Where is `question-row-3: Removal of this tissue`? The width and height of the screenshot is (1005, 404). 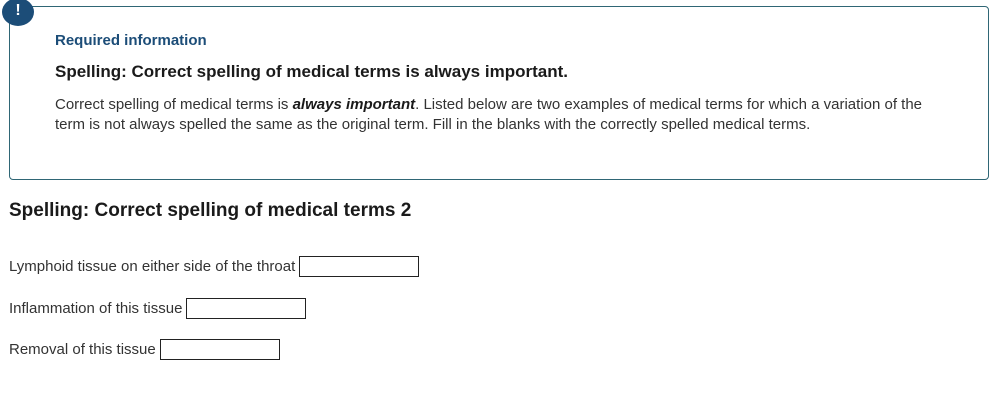 question-row-3: Removal of this tissue is located at coordinates (144, 349).